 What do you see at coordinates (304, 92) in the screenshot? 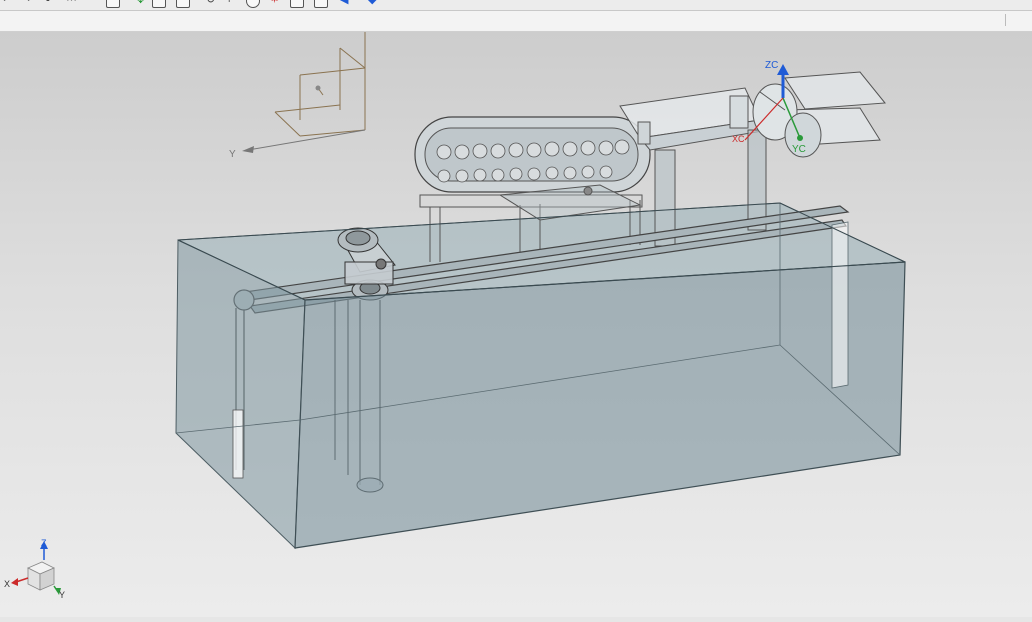
I see `wcs-indicator` at bounding box center [304, 92].